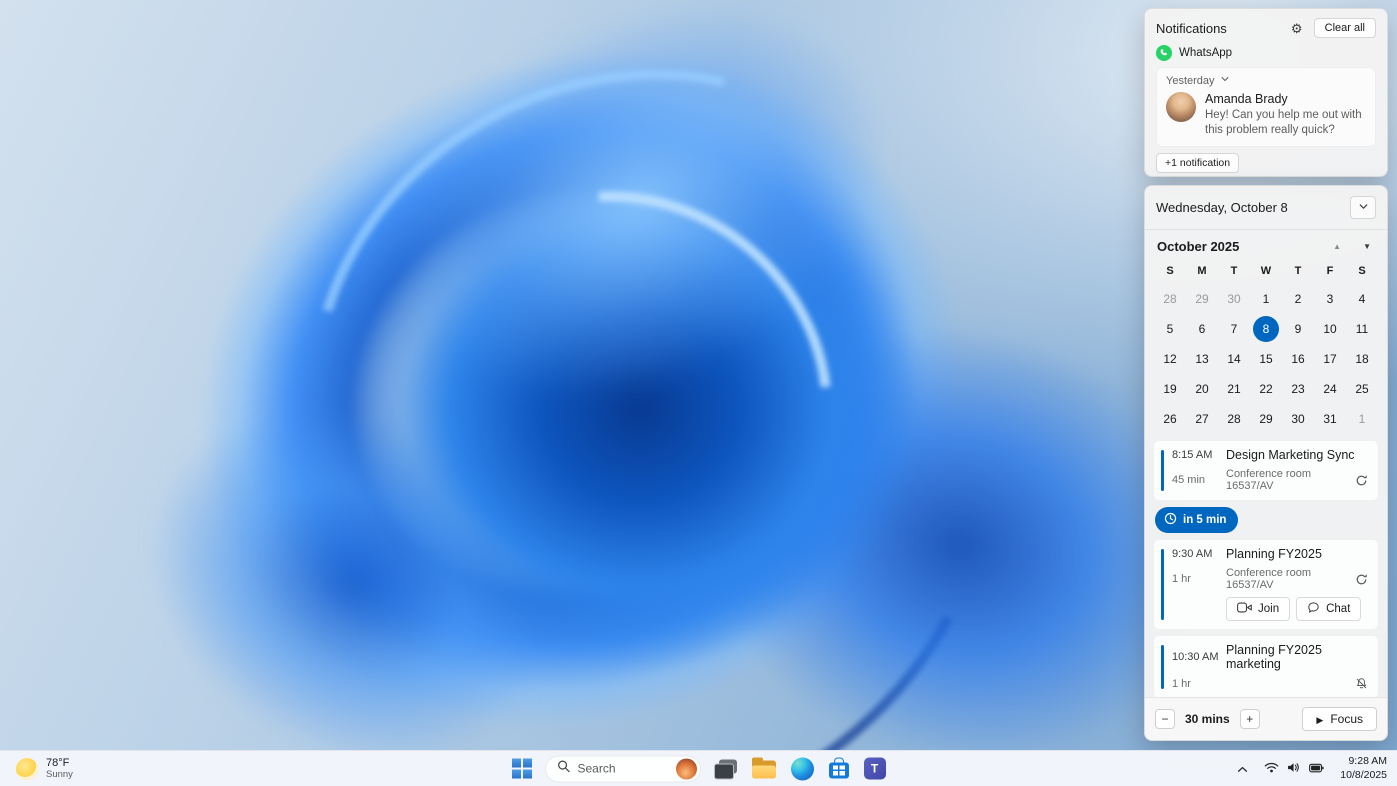 The image size is (1397, 786). Describe the element at coordinates (1170, 329) in the screenshot. I see `calendar-day: 5` at that location.